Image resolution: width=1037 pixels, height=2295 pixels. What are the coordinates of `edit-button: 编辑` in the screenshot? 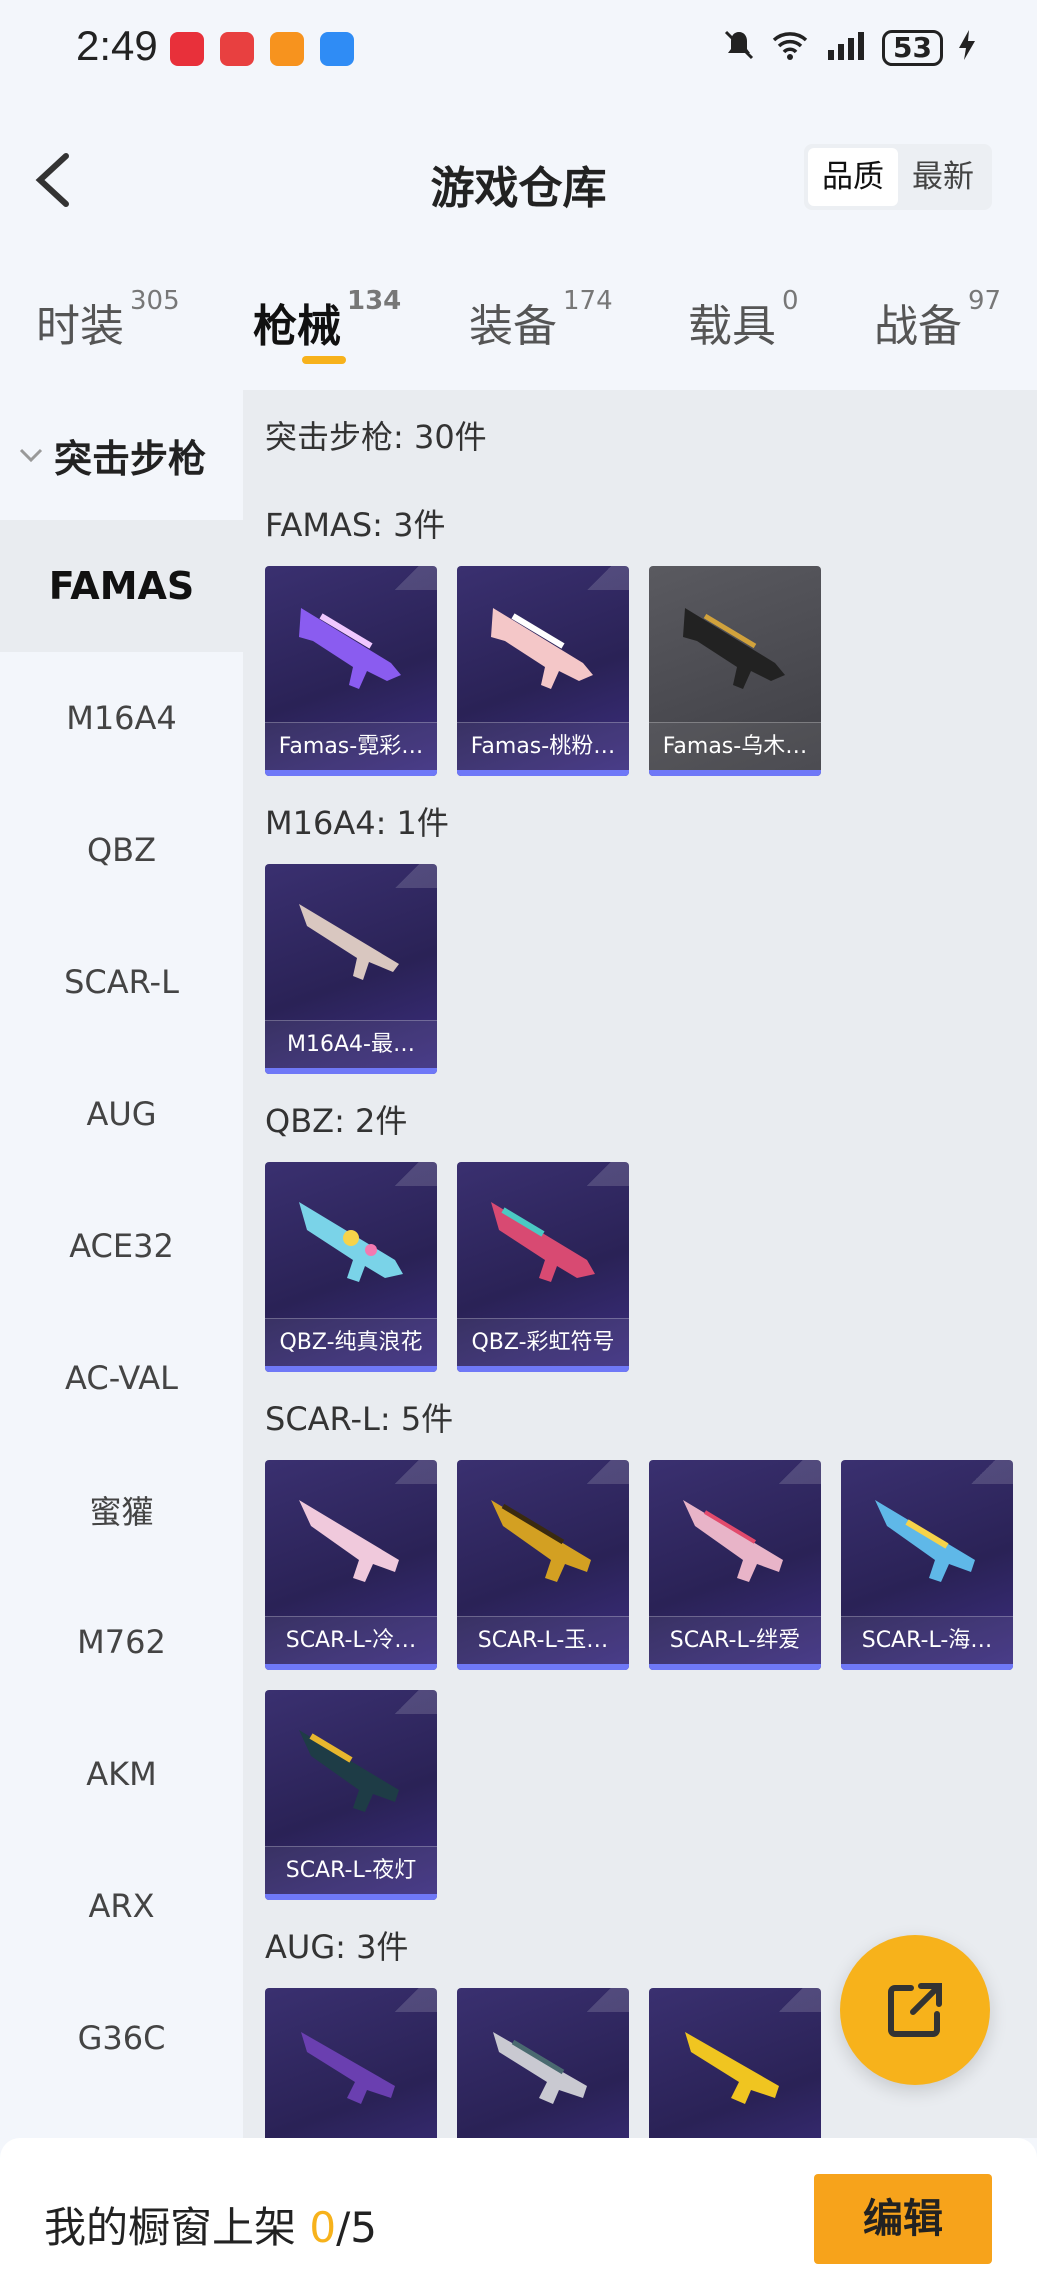 It's located at (903, 2219).